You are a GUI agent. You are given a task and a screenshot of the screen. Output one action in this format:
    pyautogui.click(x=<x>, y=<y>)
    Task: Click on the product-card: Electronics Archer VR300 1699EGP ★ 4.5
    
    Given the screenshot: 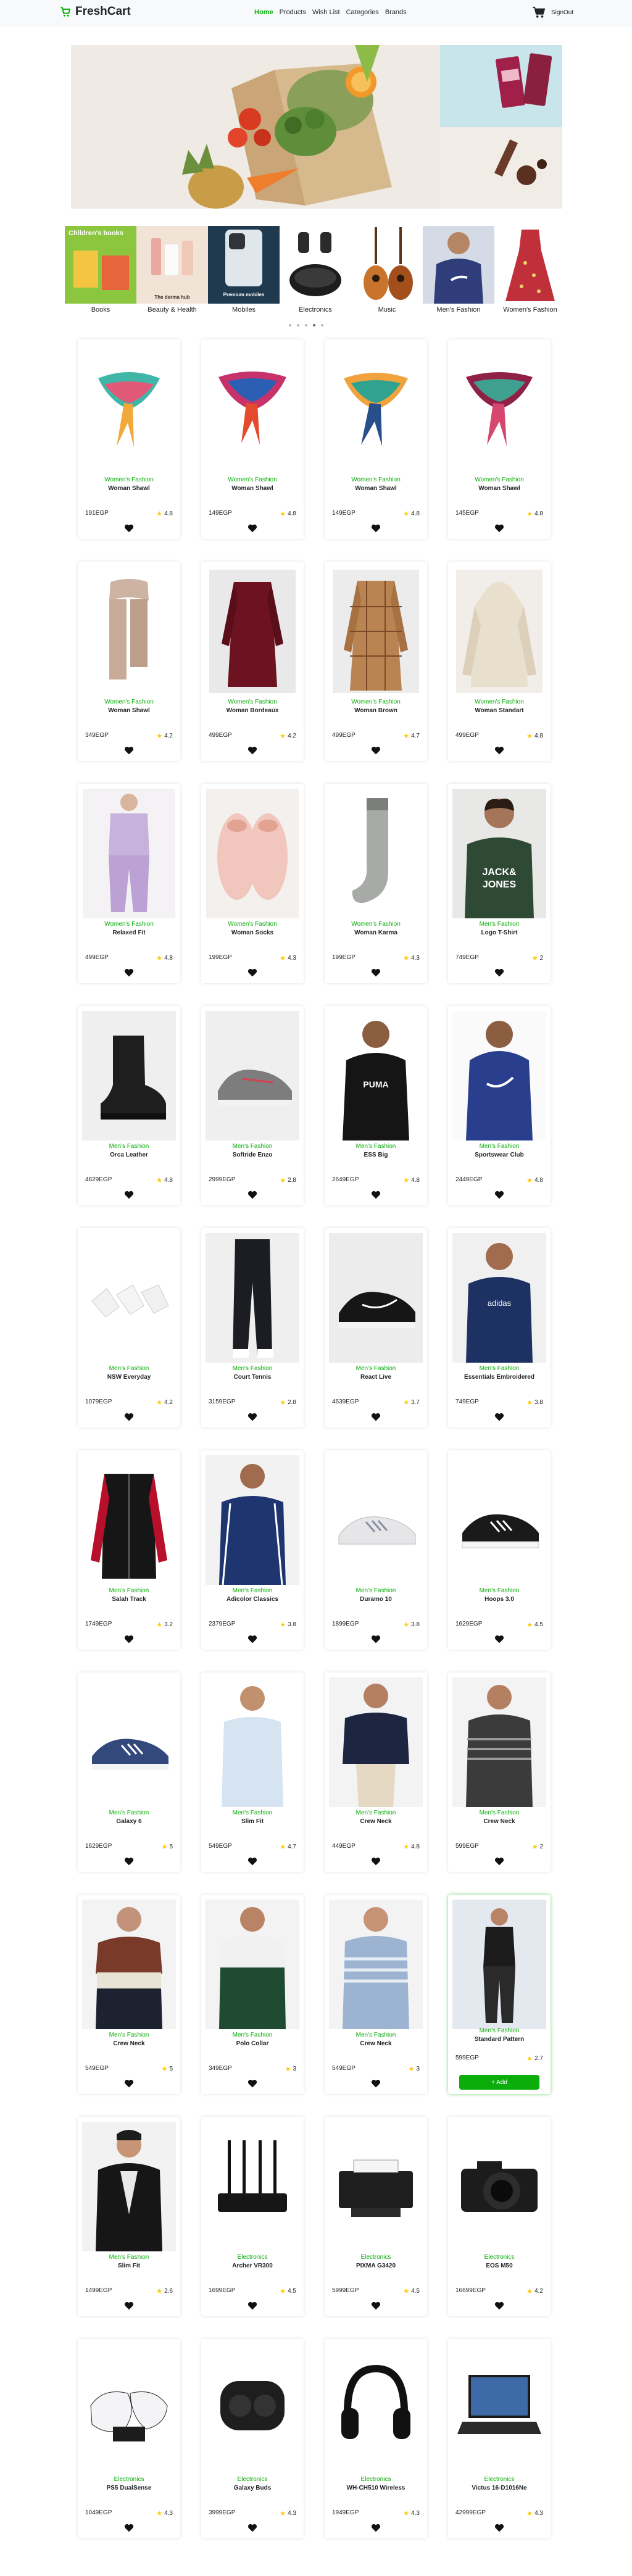 What is the action you would take?
    pyautogui.click(x=252, y=2216)
    